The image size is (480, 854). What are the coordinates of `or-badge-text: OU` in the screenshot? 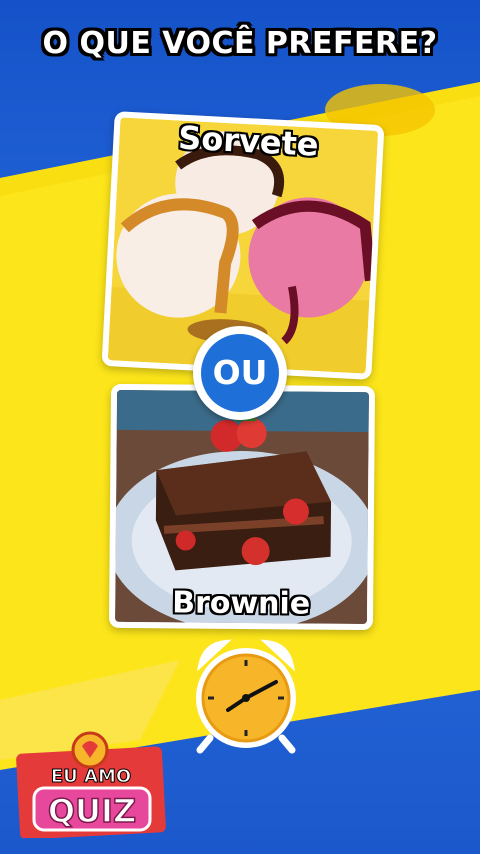 It's located at (240, 373).